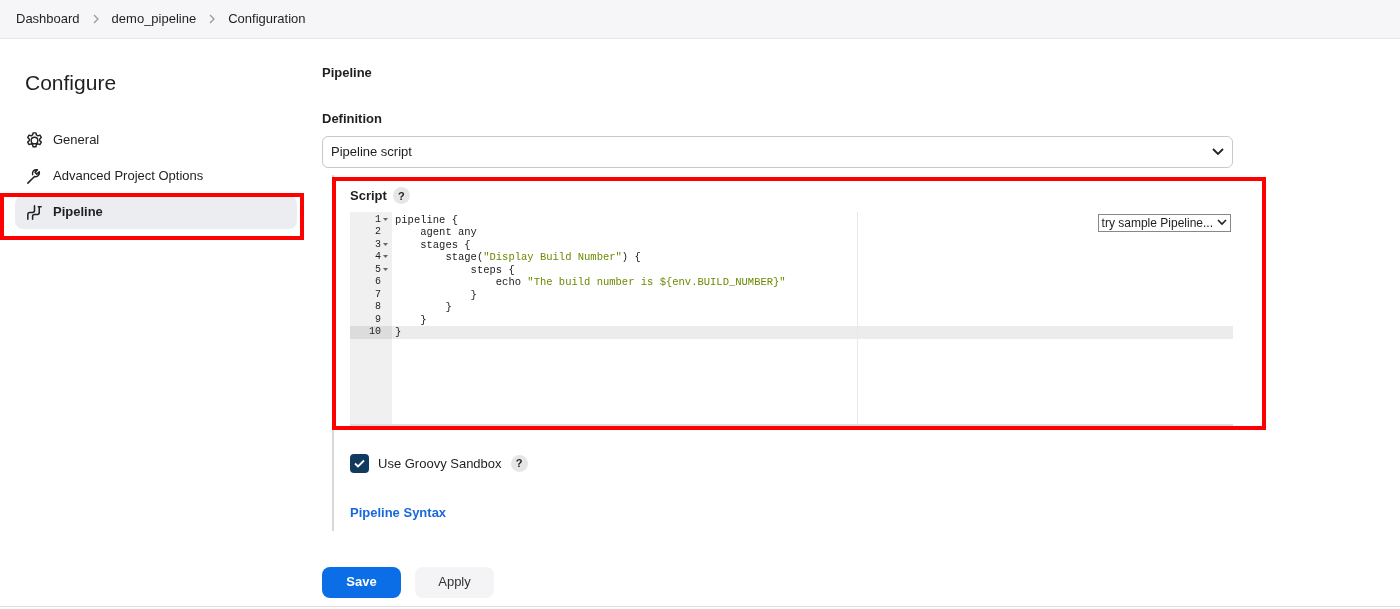 The height and width of the screenshot is (609, 1400). Describe the element at coordinates (347, 73) in the screenshot. I see `section-title: Pipeline` at that location.